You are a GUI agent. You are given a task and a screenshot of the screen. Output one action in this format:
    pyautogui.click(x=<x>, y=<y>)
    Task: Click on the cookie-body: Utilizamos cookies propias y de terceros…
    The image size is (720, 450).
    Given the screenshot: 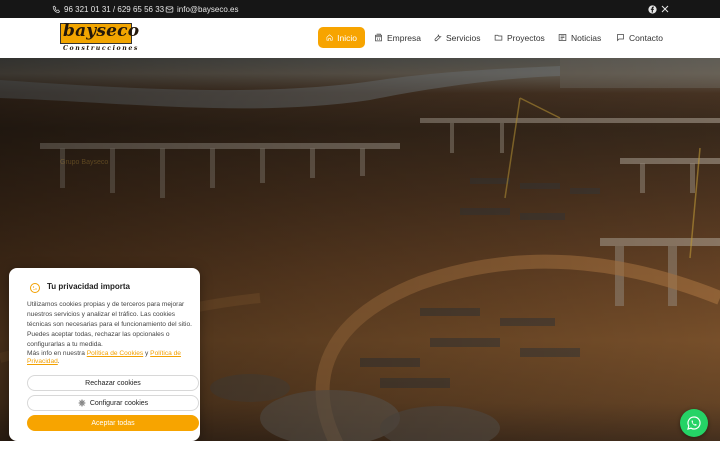 What is the action you would take?
    pyautogui.click(x=109, y=324)
    